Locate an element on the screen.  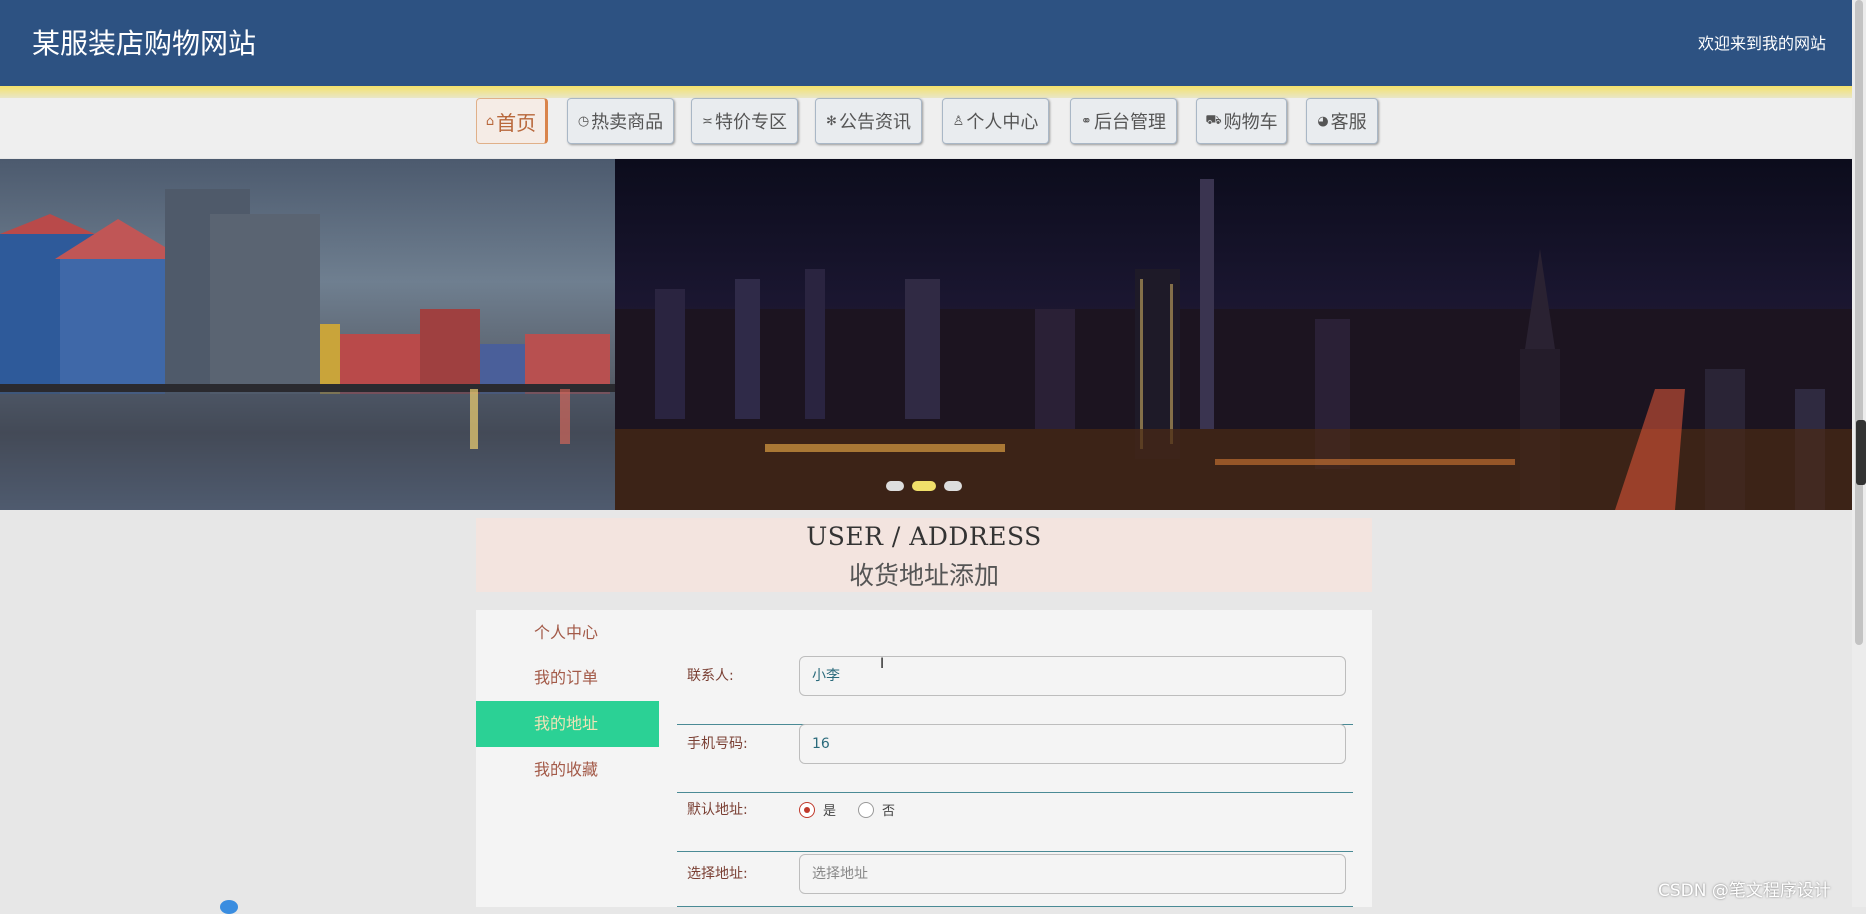
user-icon: ♙ is located at coordinates (958, 121).